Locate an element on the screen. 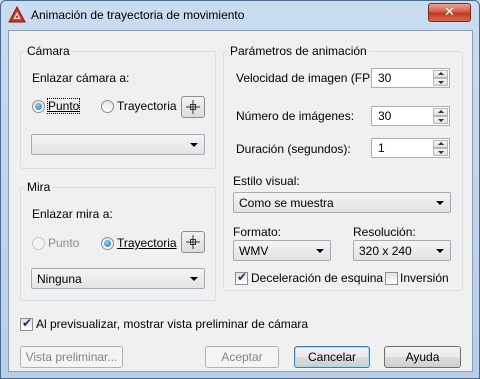 The height and width of the screenshot is (379, 480). camera-pick-point-button is located at coordinates (193, 107).